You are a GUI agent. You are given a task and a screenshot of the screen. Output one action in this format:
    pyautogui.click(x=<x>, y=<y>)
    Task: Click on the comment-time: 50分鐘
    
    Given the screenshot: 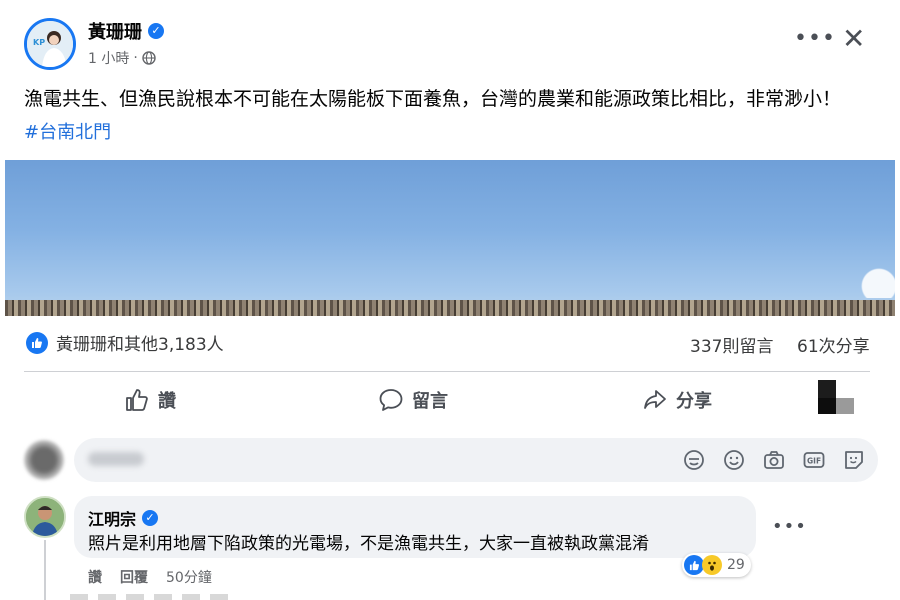 What is the action you would take?
    pyautogui.click(x=189, y=577)
    